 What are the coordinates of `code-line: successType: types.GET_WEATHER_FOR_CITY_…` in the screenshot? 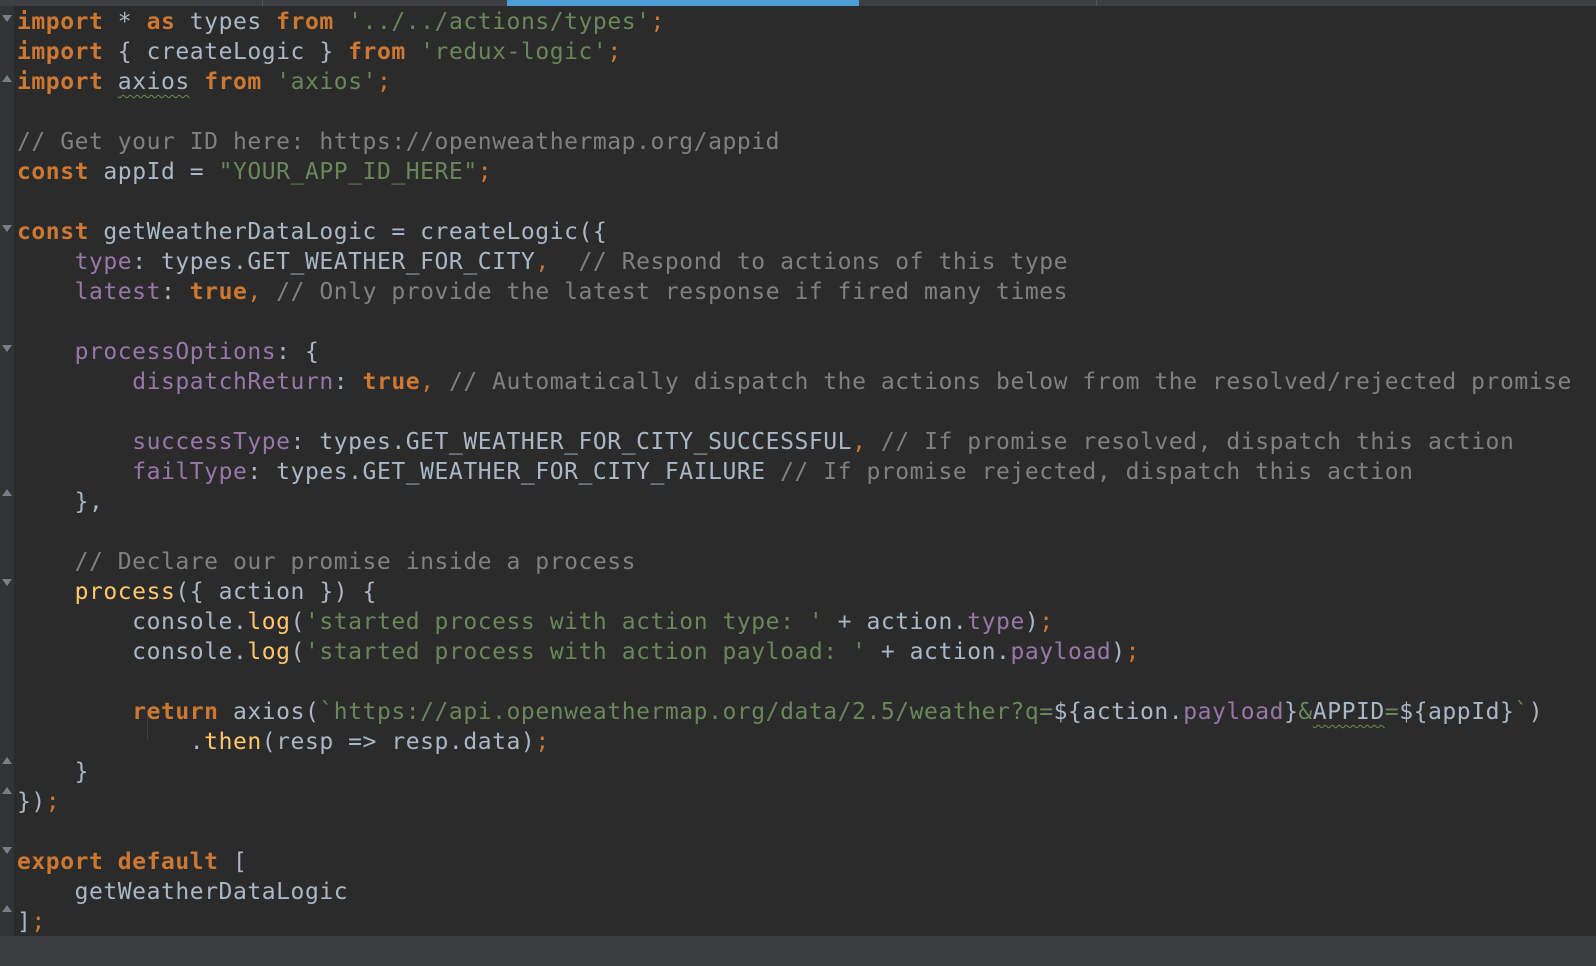 It's located at (794, 442).